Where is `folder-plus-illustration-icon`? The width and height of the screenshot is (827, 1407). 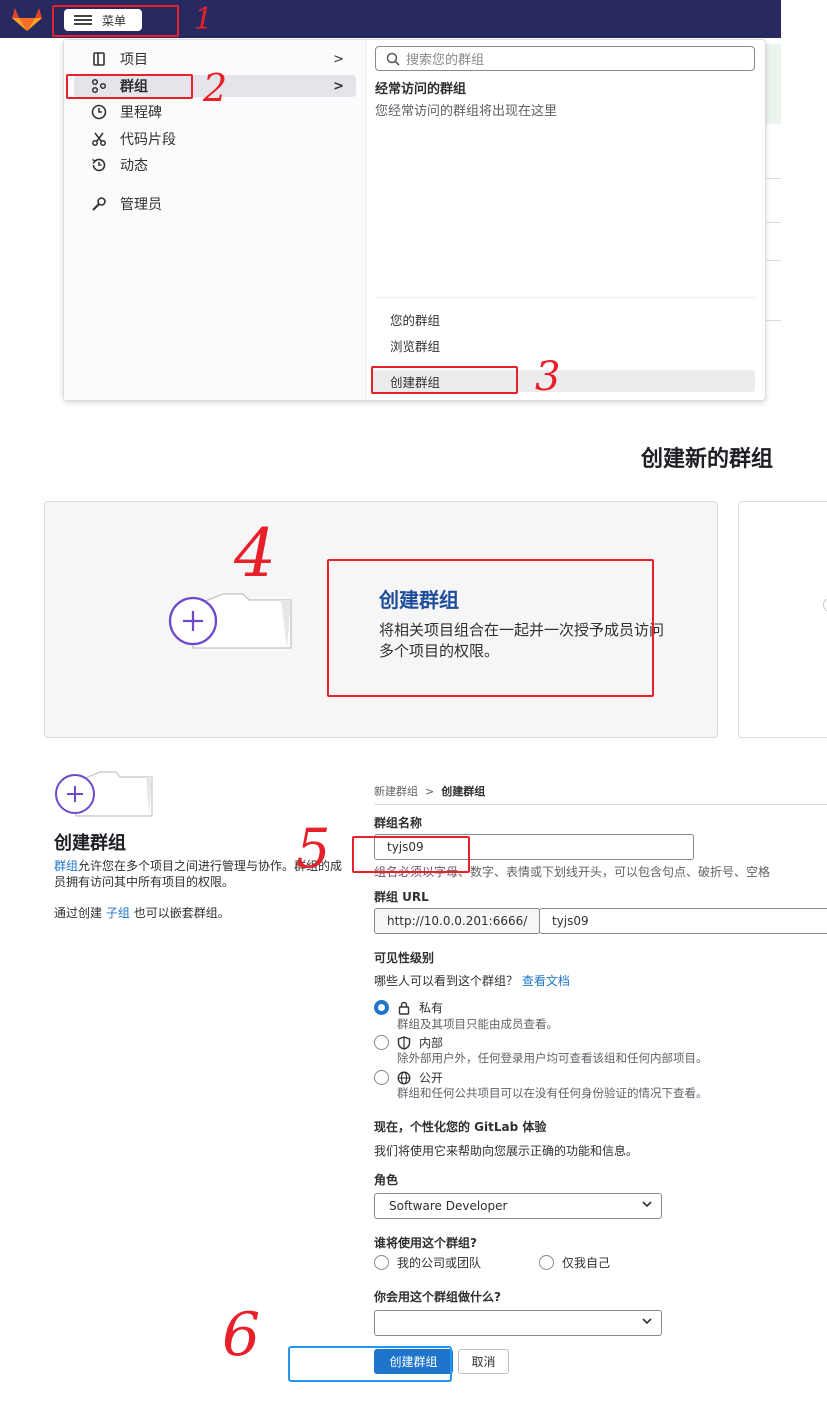 folder-plus-illustration-icon is located at coordinates (230, 621).